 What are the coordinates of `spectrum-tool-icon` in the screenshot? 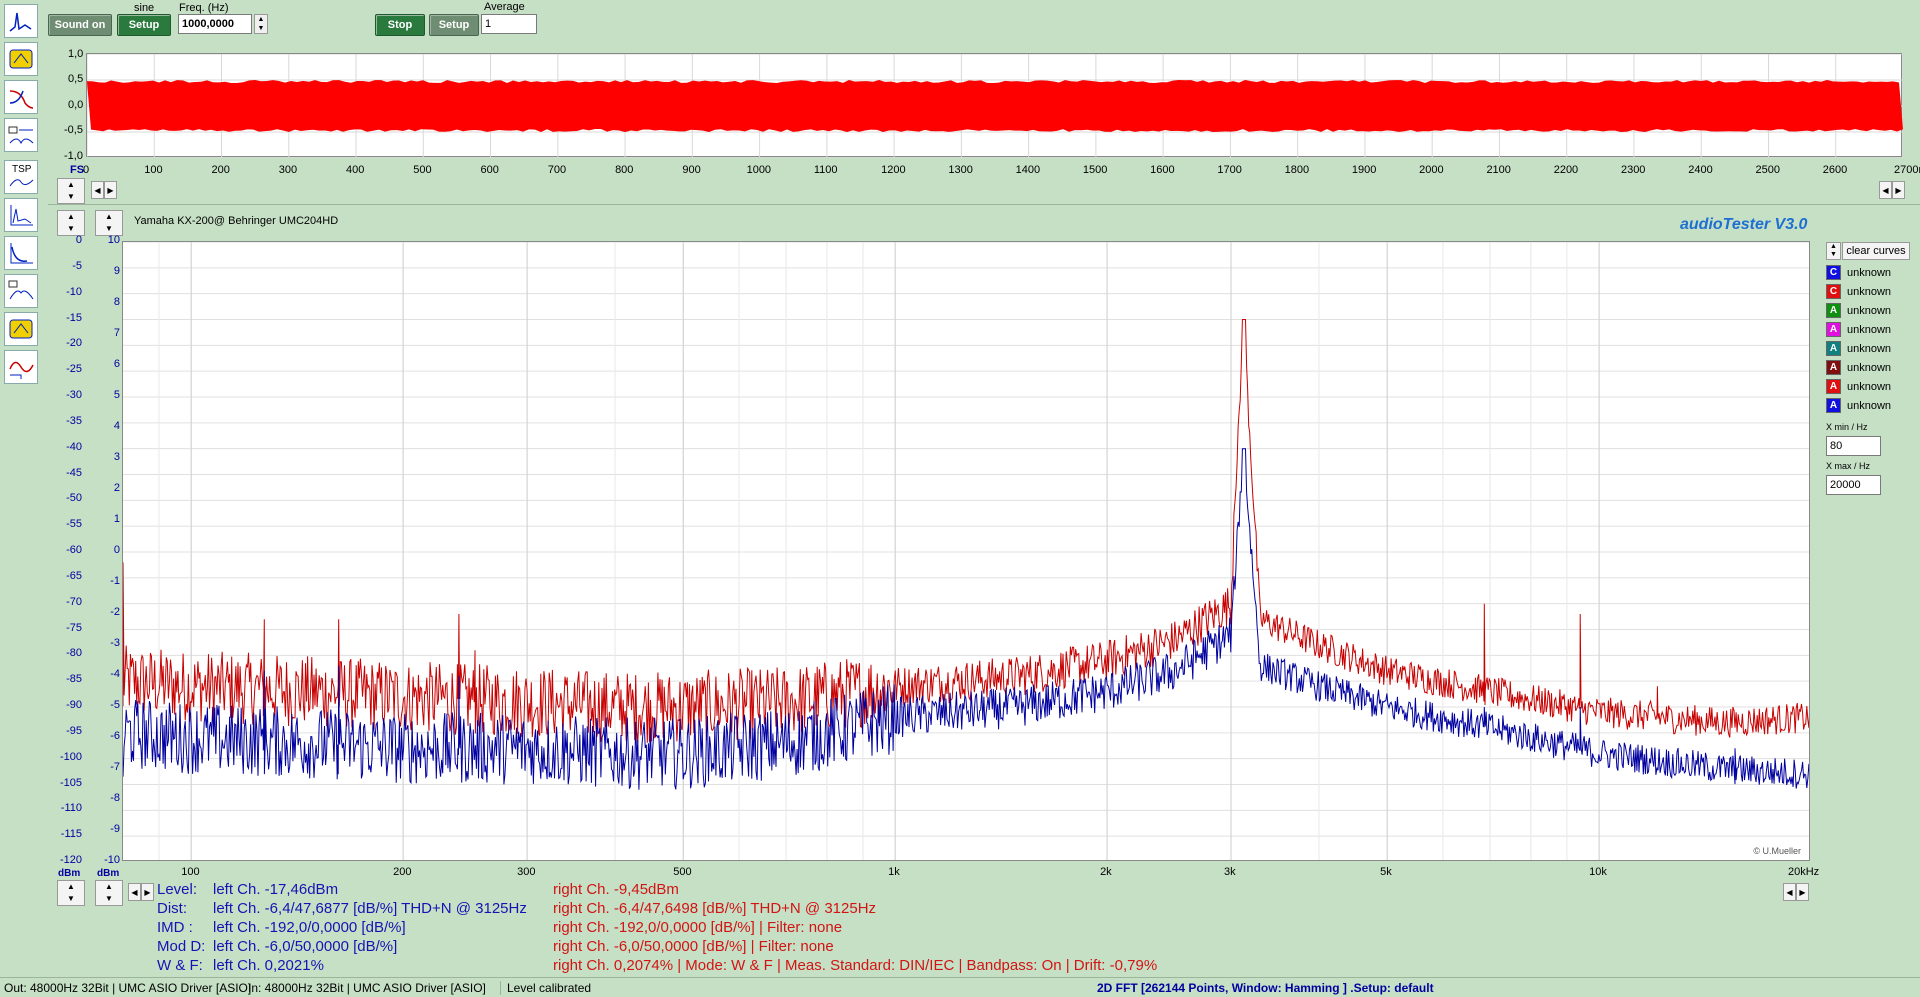 It's located at (21, 21).